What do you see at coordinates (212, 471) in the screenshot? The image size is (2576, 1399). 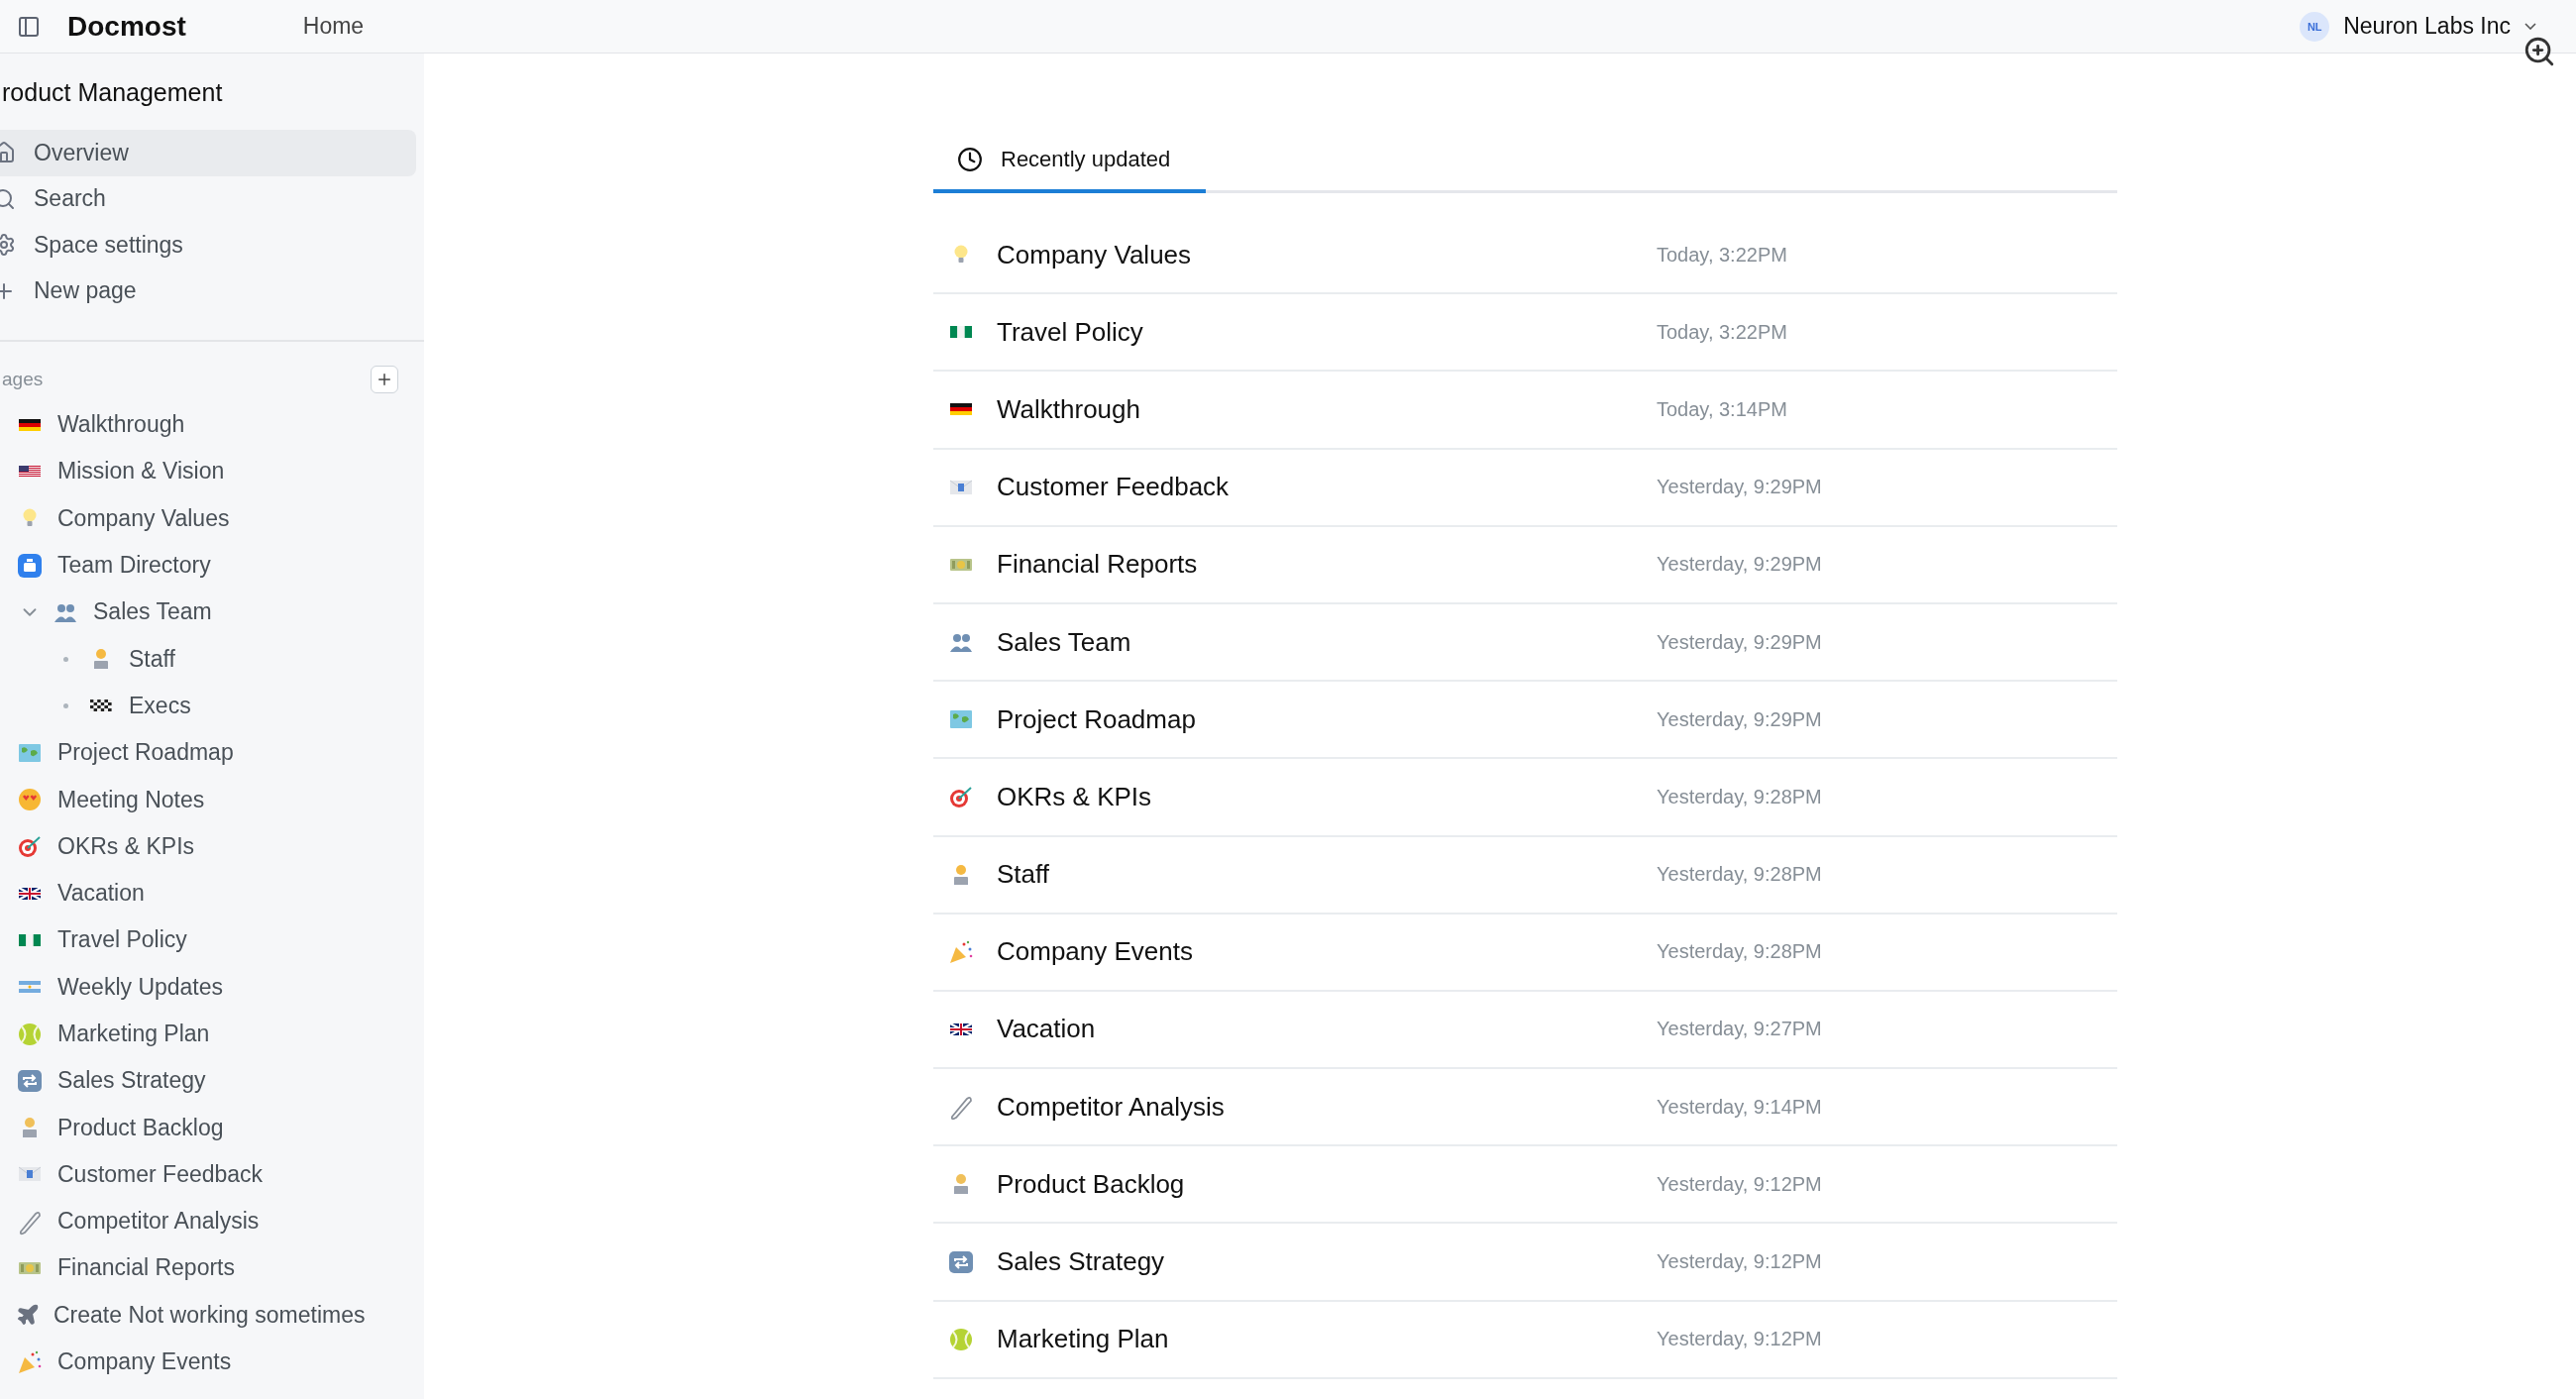 I see `page-tree-item: Mission & Vision` at bounding box center [212, 471].